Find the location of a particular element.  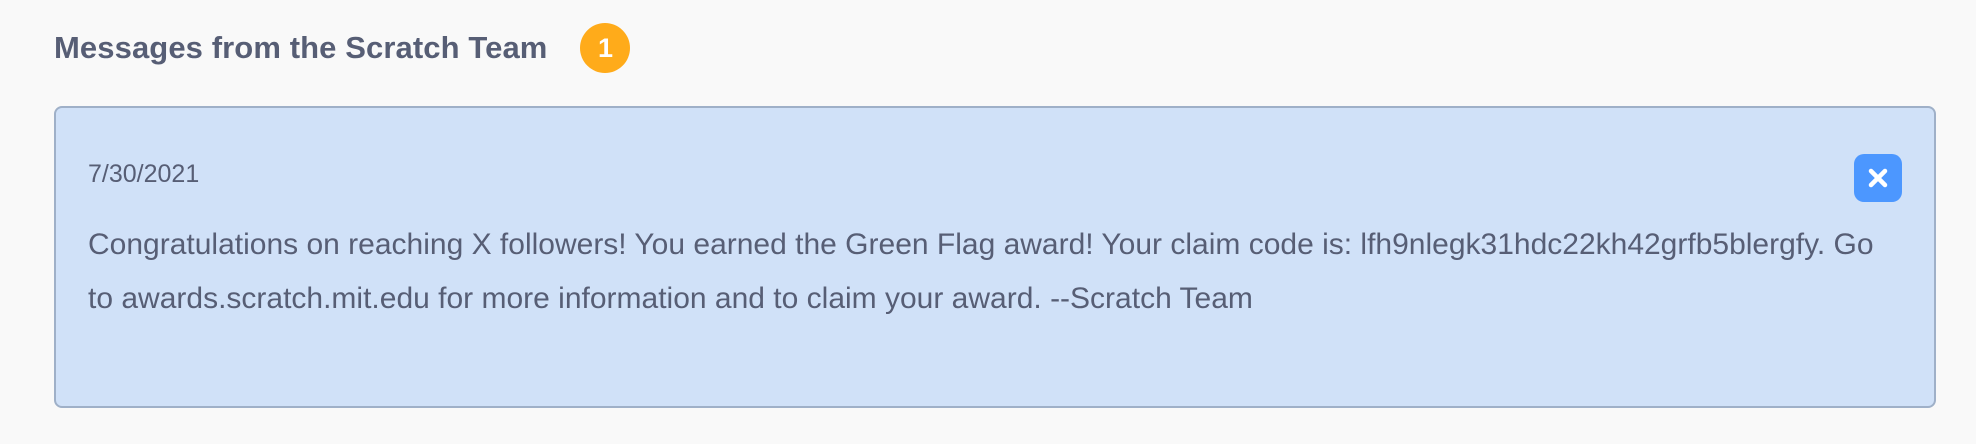

message-date: 7/30/2021 is located at coordinates (144, 174).